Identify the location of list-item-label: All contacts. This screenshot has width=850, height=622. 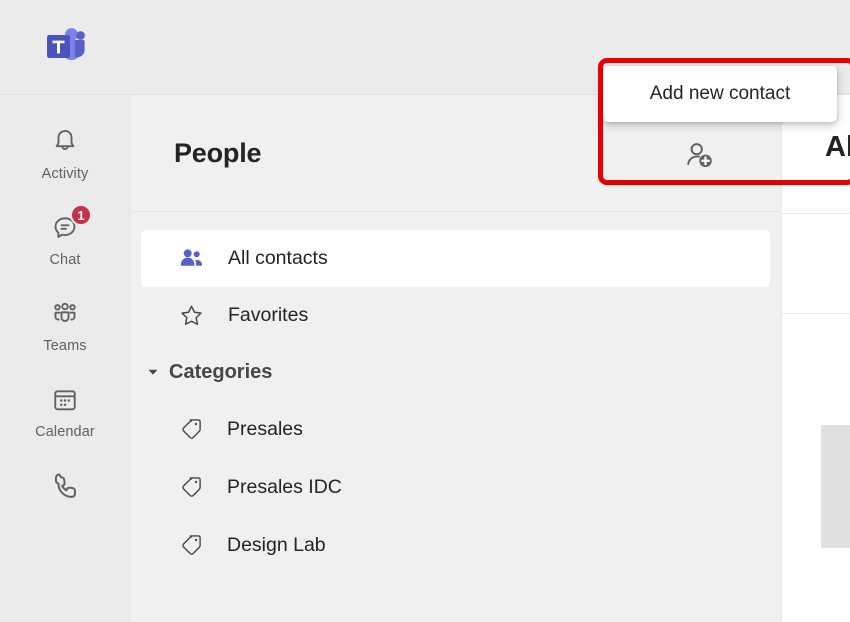
(278, 258).